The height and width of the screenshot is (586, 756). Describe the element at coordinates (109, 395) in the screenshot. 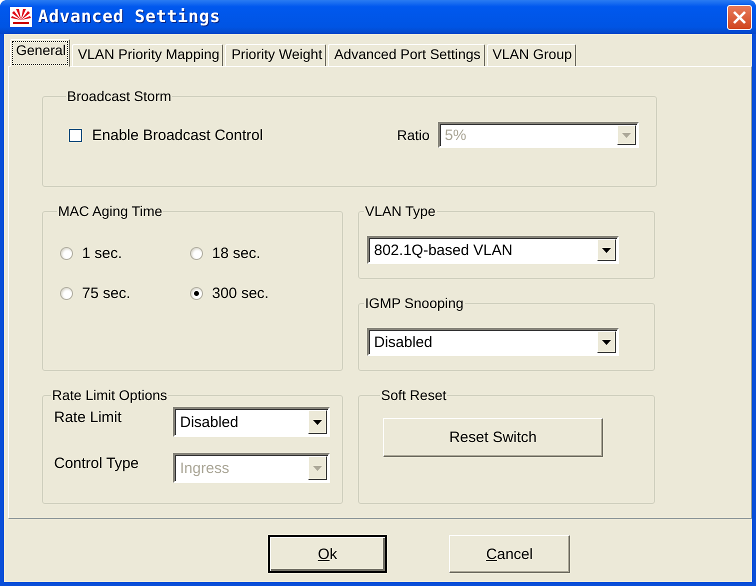

I see `group-title: Rate Limit Options` at that location.